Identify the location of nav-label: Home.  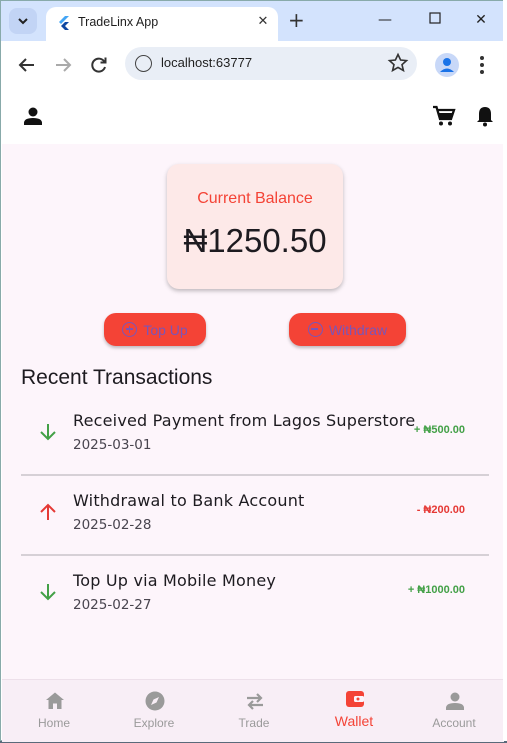
(53, 723).